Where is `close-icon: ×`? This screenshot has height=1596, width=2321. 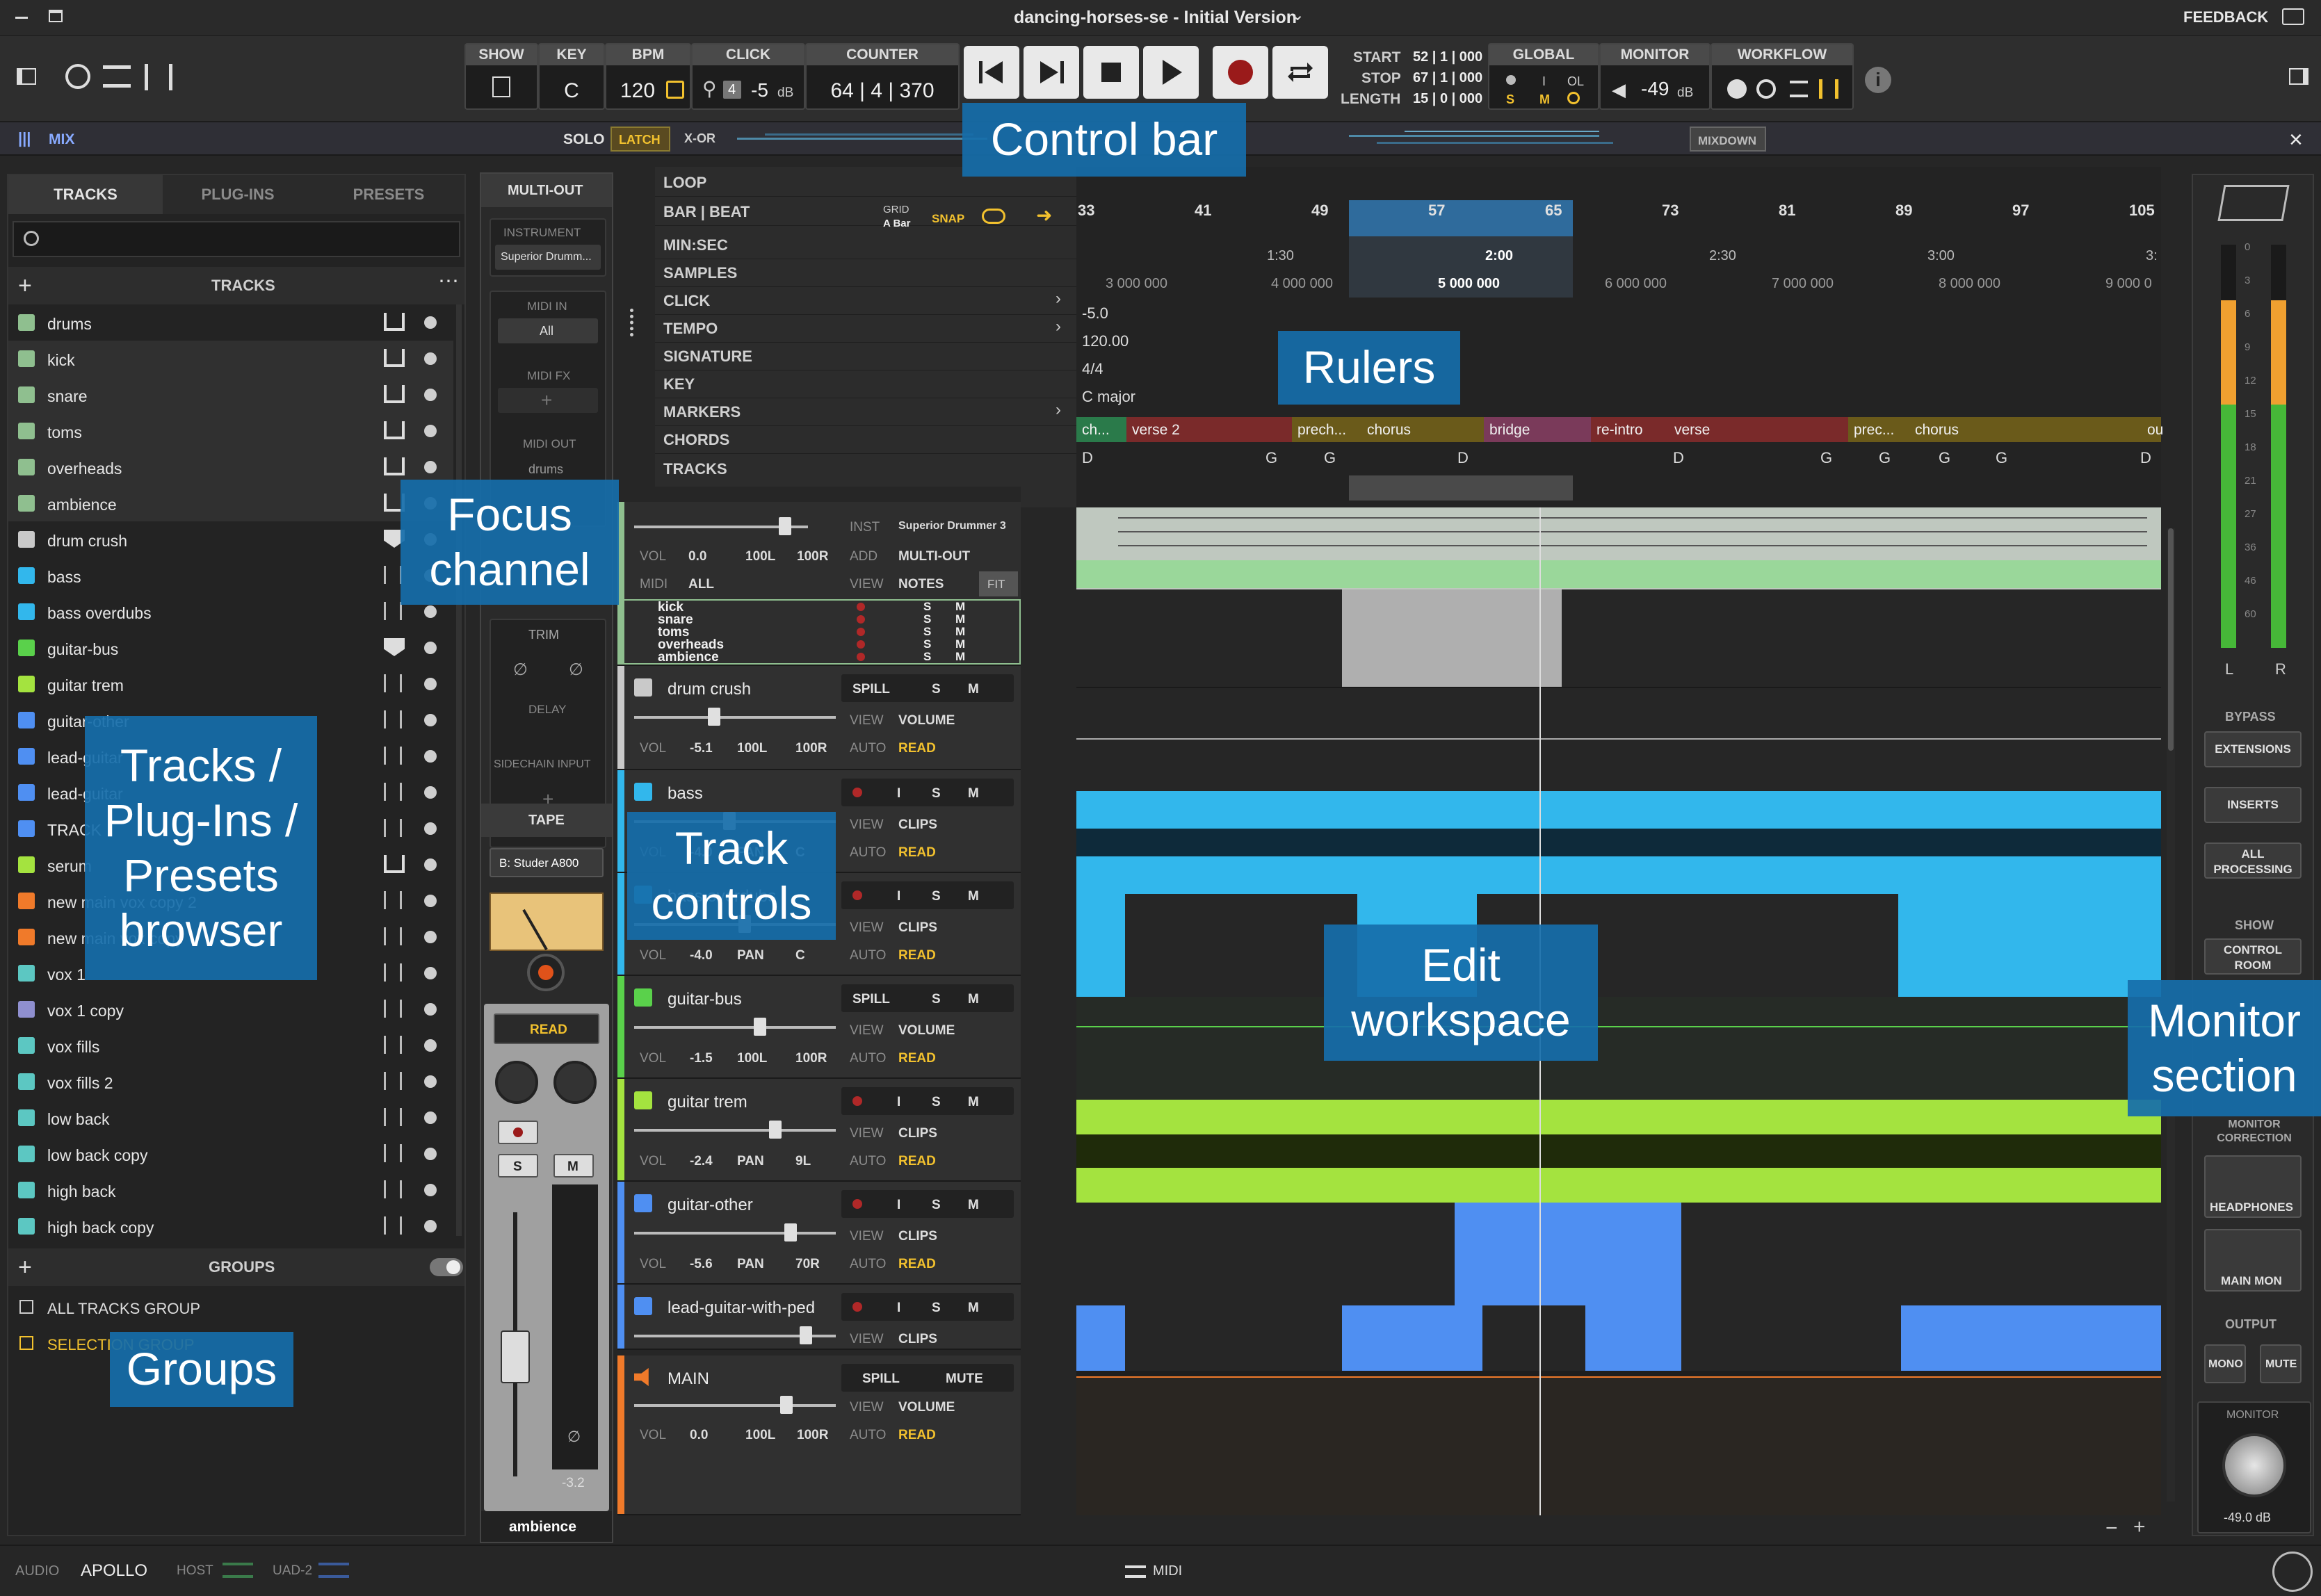 close-icon: × is located at coordinates (2296, 140).